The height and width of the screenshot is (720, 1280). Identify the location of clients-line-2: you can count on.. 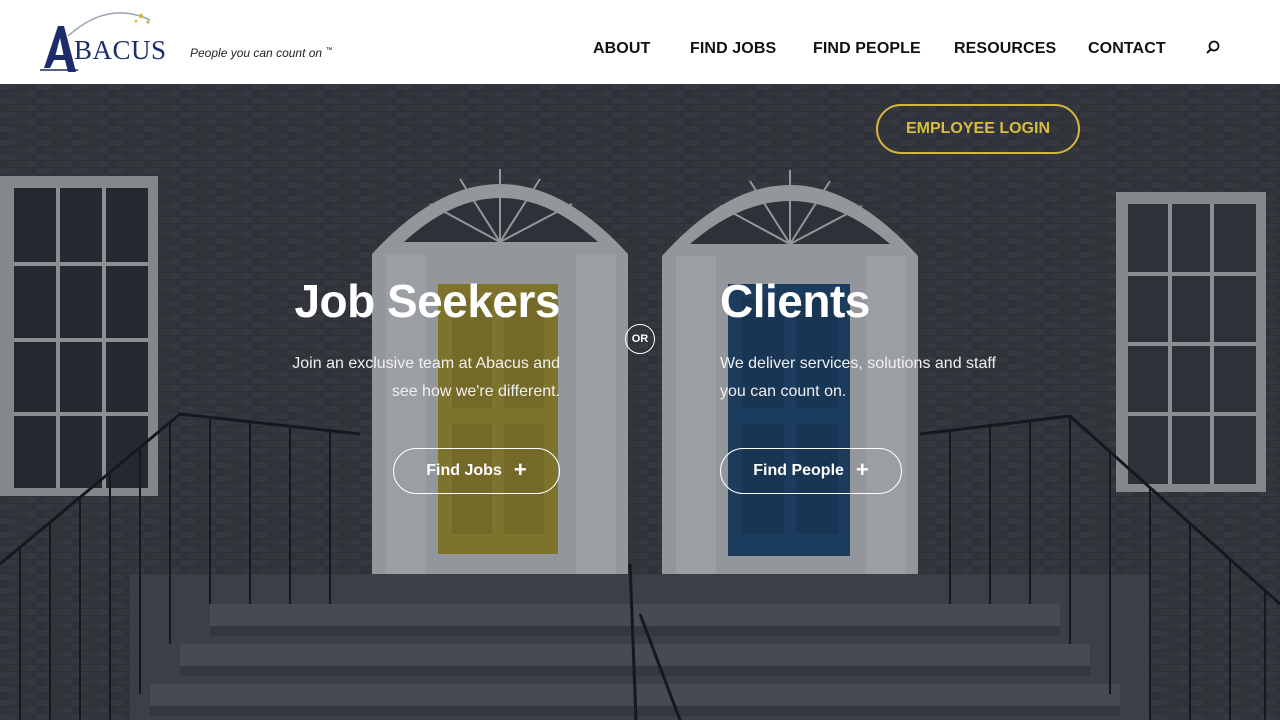
(783, 391).